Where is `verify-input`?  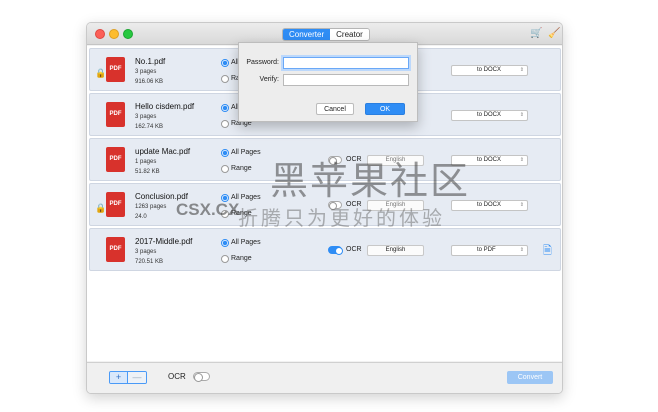
verify-input is located at coordinates (346, 80).